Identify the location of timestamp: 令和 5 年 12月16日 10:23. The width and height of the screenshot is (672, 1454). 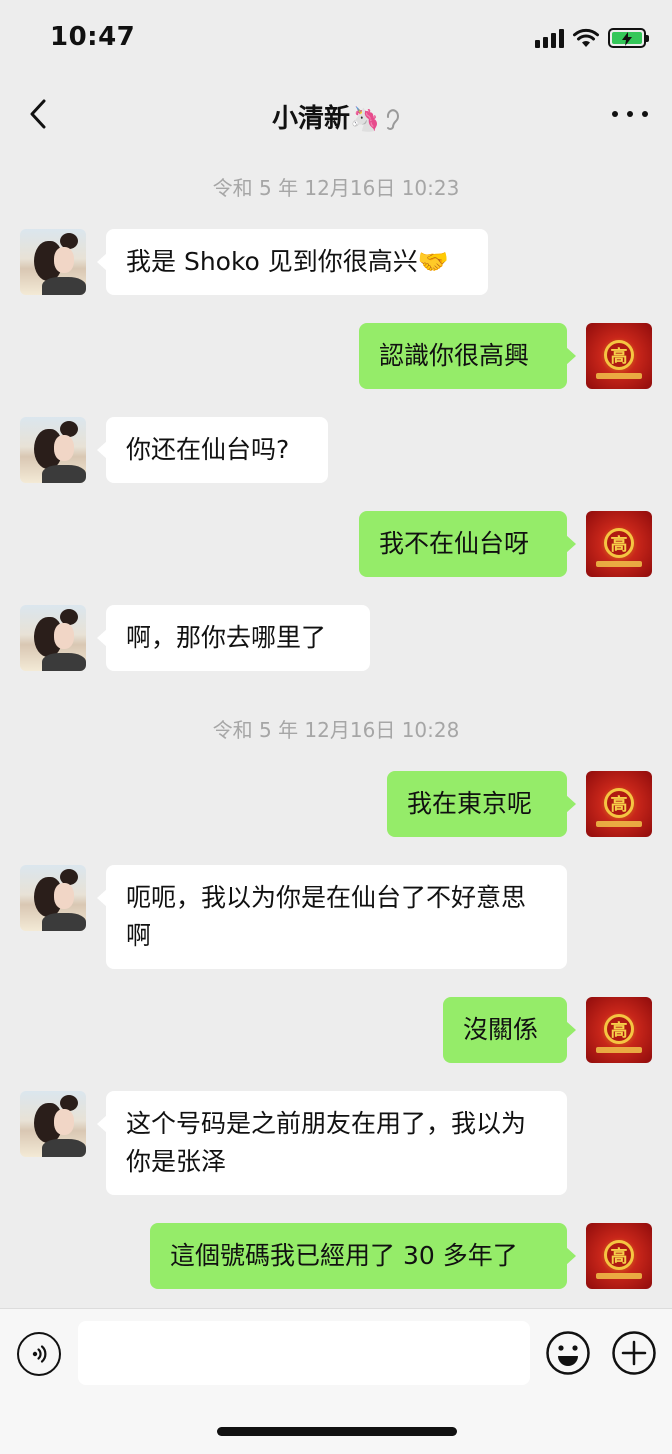
(336, 188).